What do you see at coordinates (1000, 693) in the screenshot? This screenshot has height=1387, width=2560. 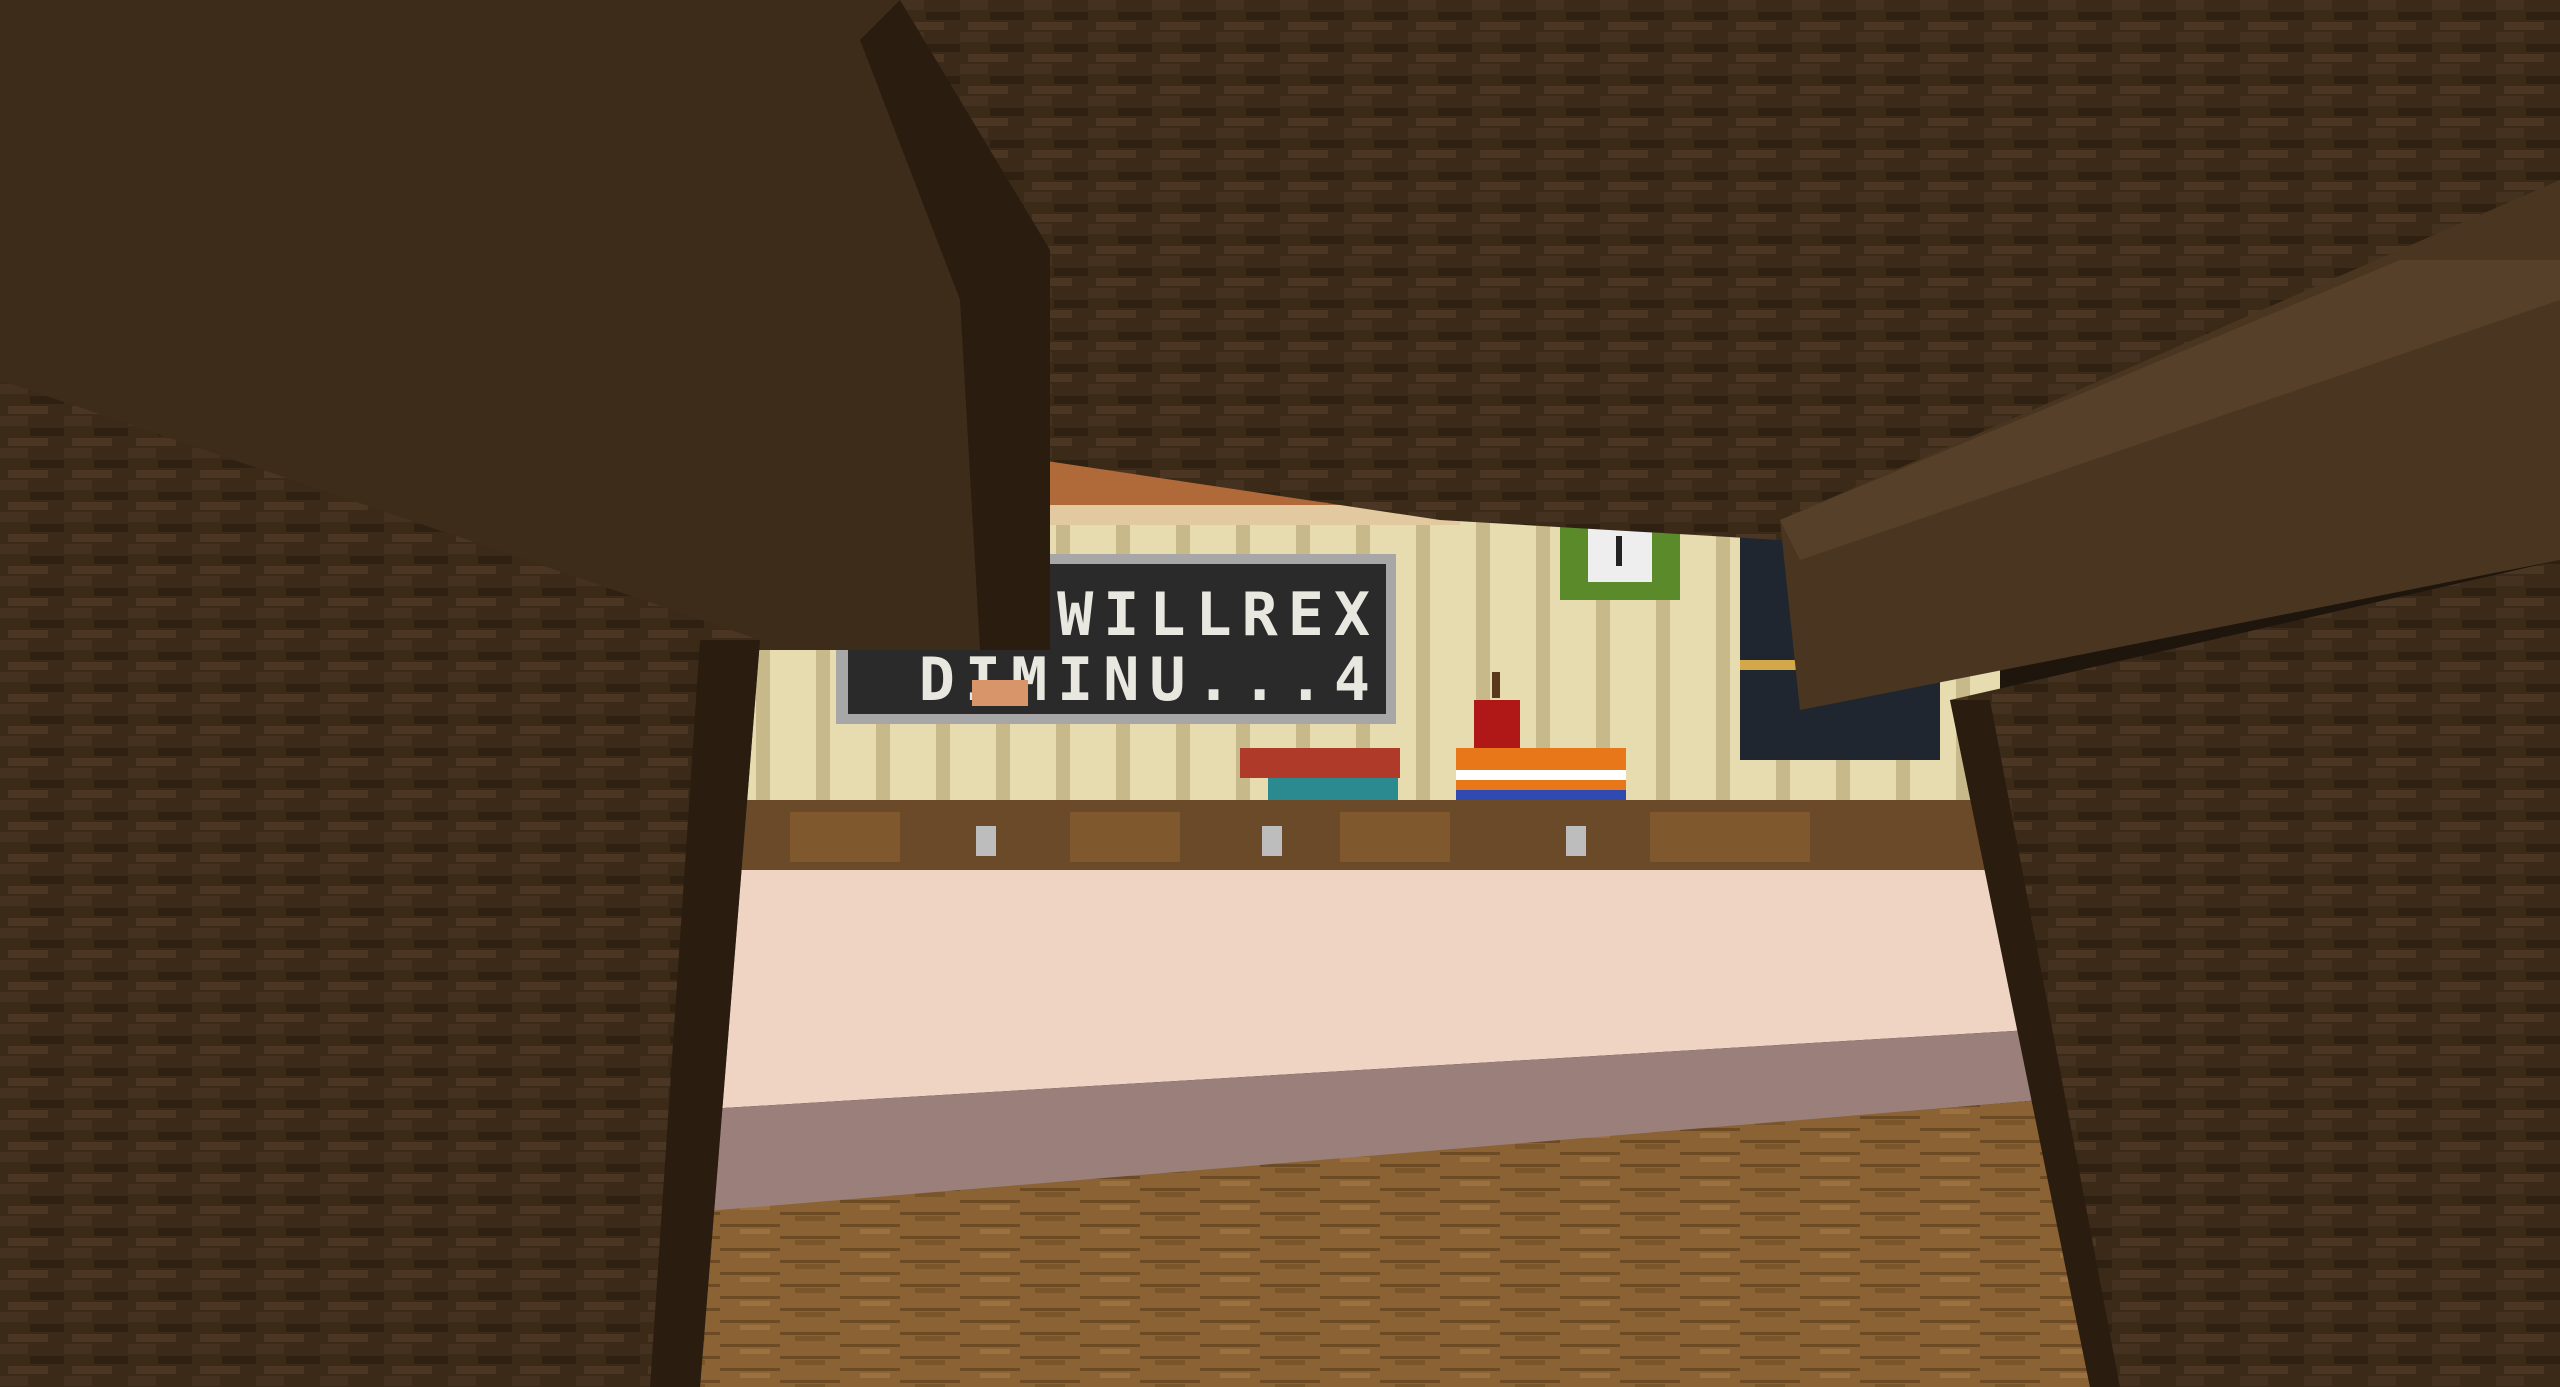 I see `eraser` at bounding box center [1000, 693].